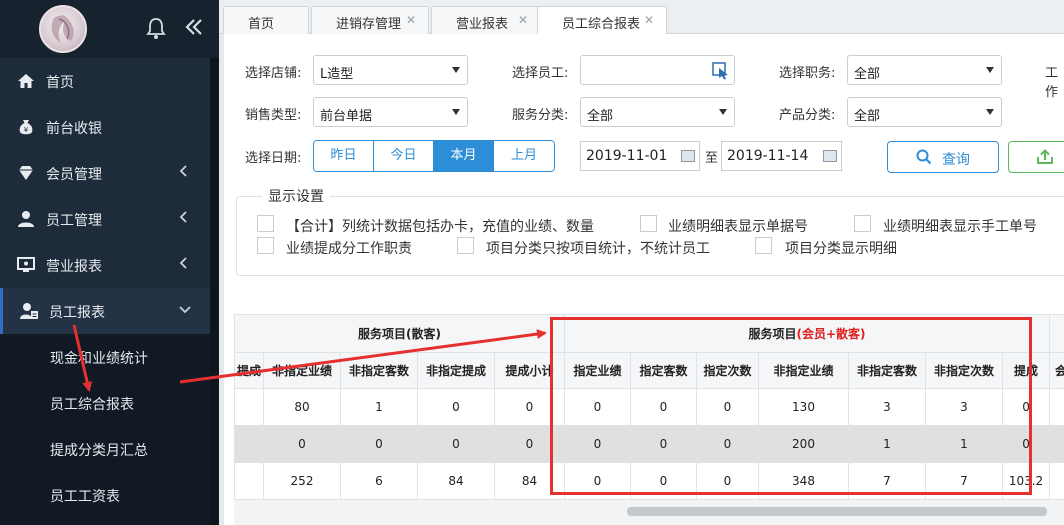 The width and height of the screenshot is (1064, 525). I want to click on column-header: 指定客数, so click(663, 370).